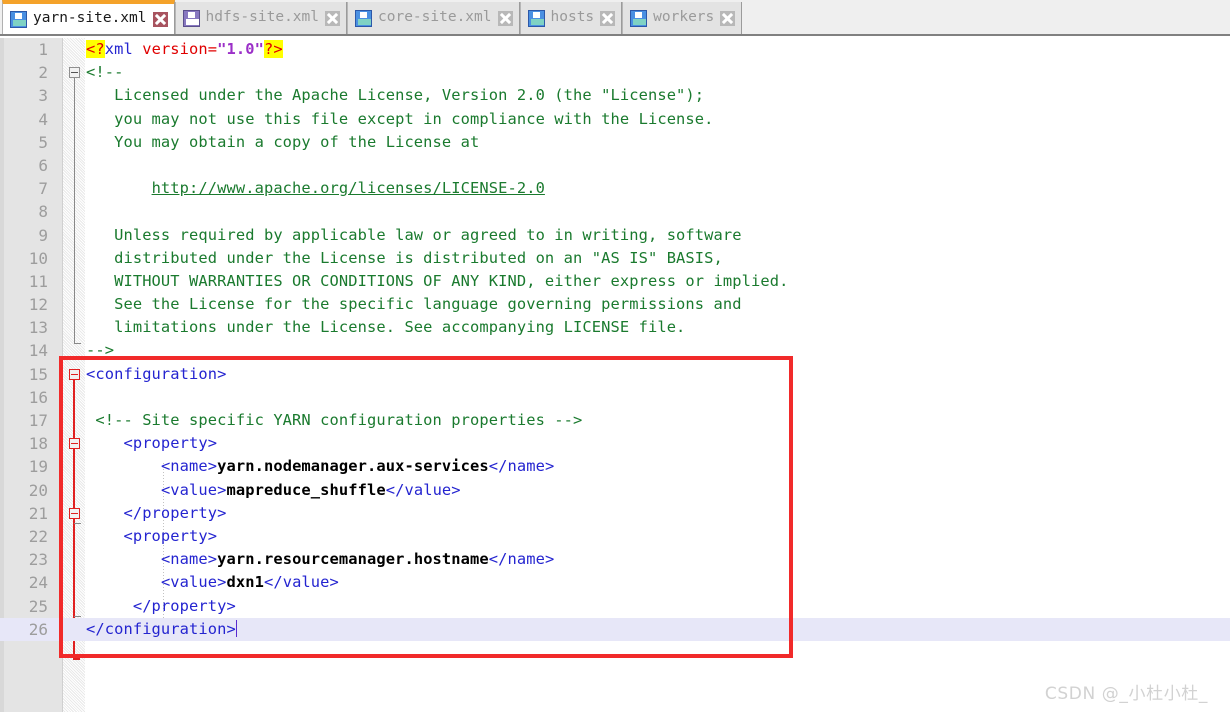 The width and height of the screenshot is (1230, 712). I want to click on pi-open: <?, so click(95, 49).